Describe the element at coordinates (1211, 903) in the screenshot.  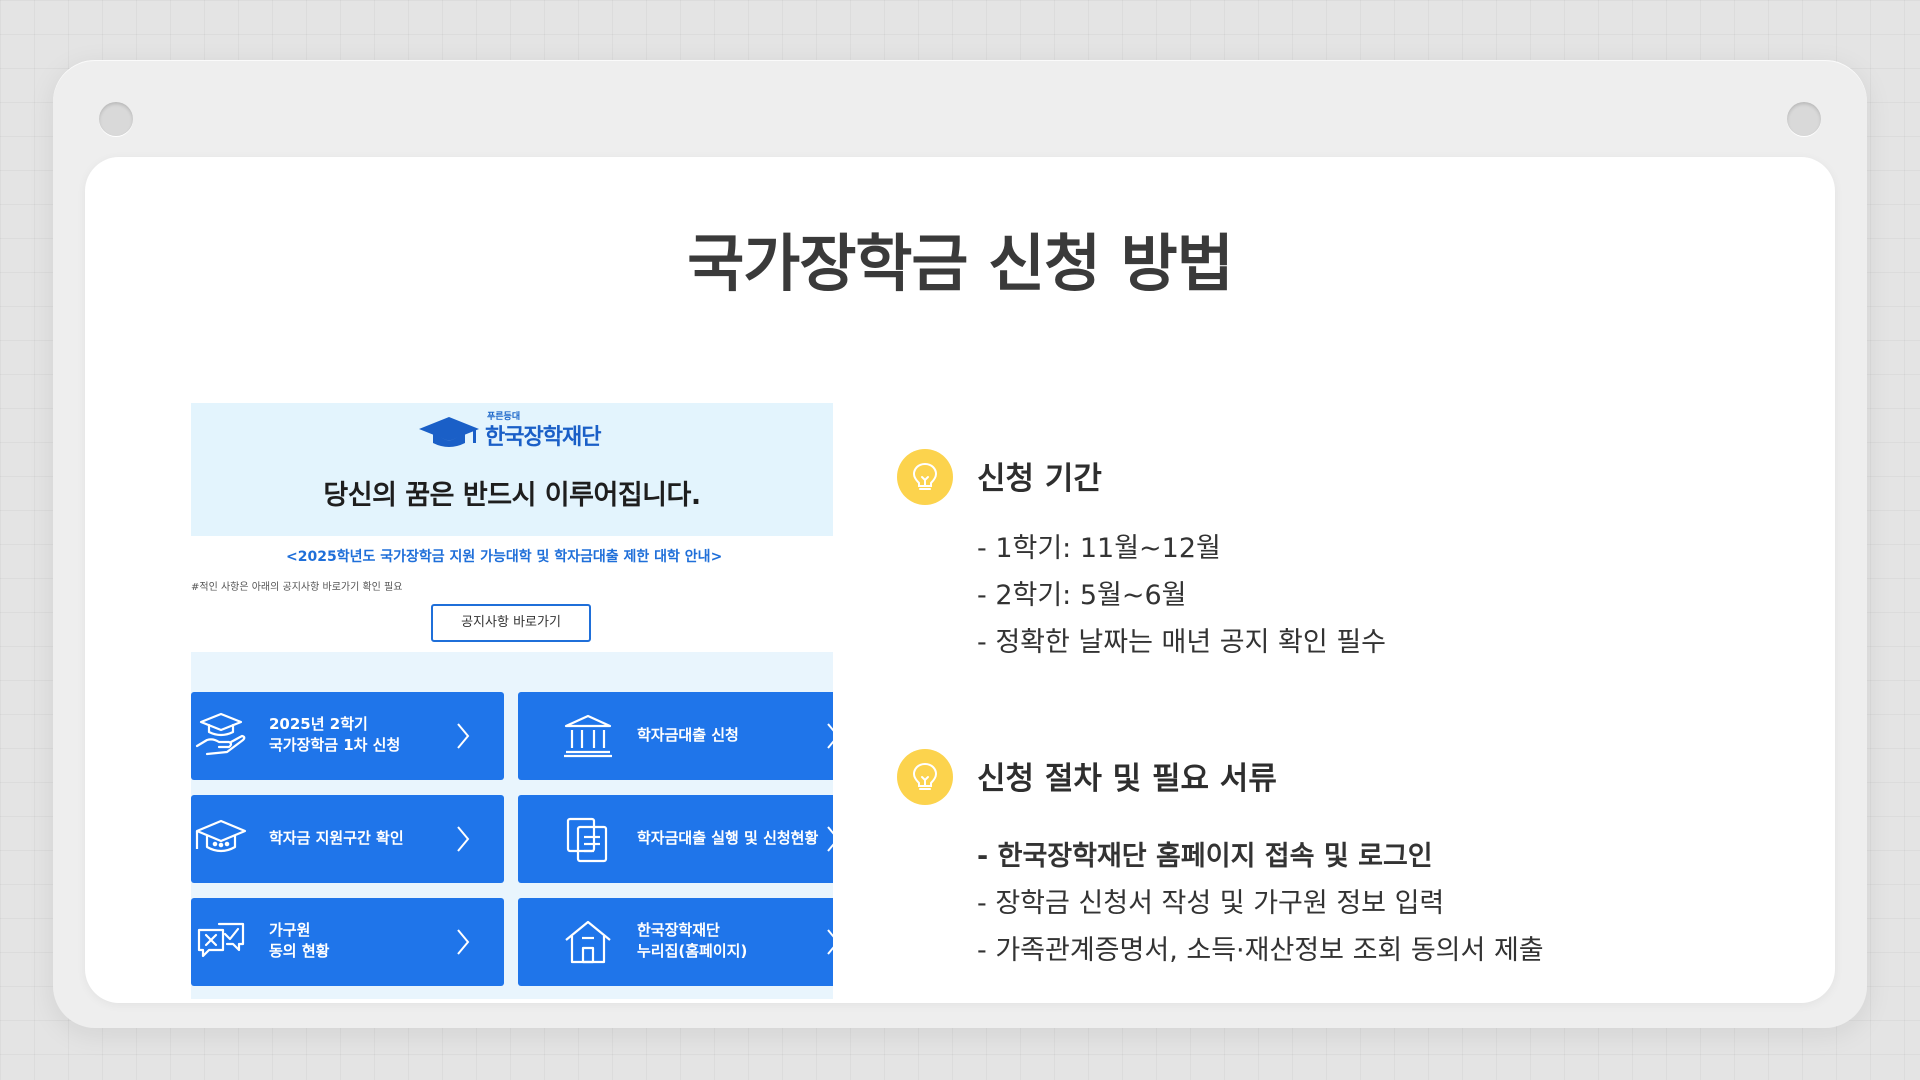
I see `list-item: - 장학금 신청서 작성 및 가구원 정보 입력` at that location.